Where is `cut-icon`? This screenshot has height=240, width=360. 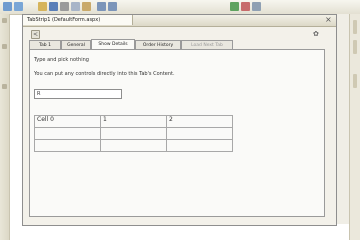 cut-icon is located at coordinates (64, 6).